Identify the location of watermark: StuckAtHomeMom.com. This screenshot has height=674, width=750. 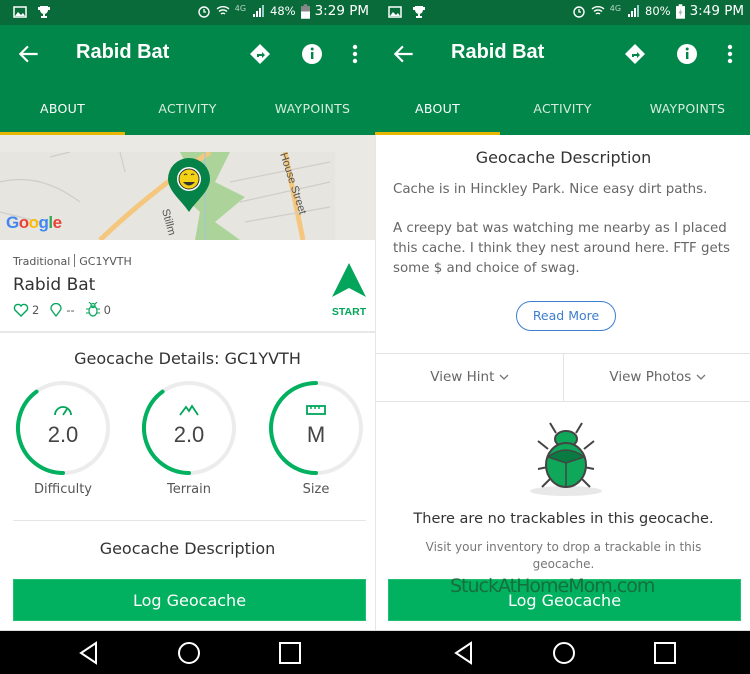
(552, 586).